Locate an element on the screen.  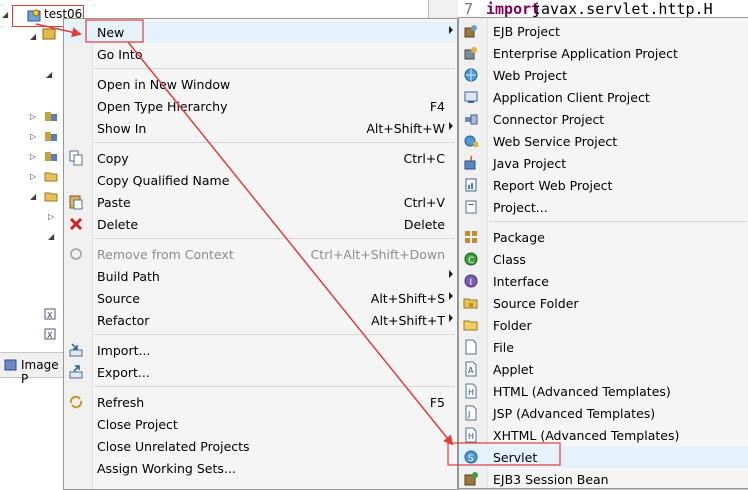
submenu-item-interface: I Interface is located at coordinates (603, 281).